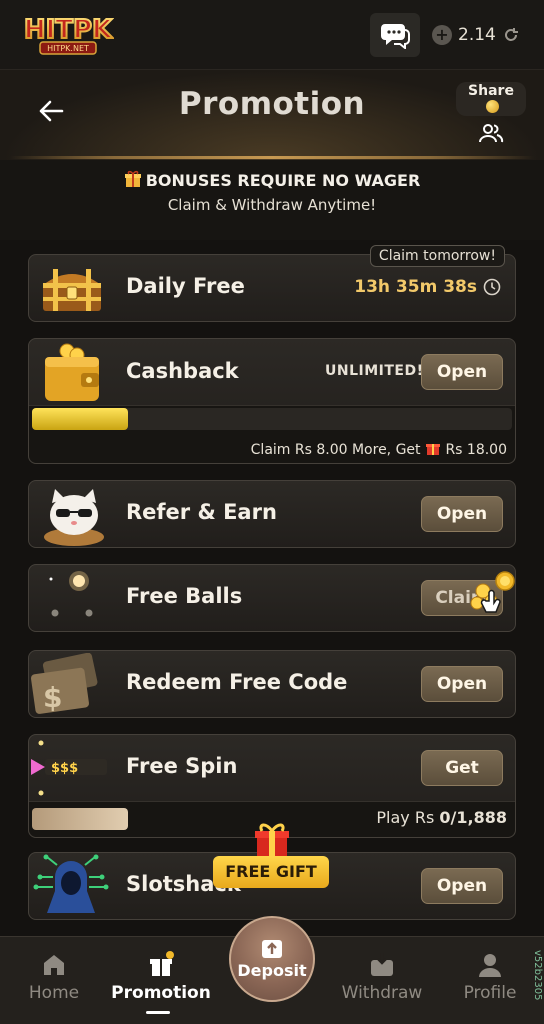 The height and width of the screenshot is (1024, 544). Describe the element at coordinates (374, 371) in the screenshot. I see `unlimited-tag: UNLIMITED!` at that location.